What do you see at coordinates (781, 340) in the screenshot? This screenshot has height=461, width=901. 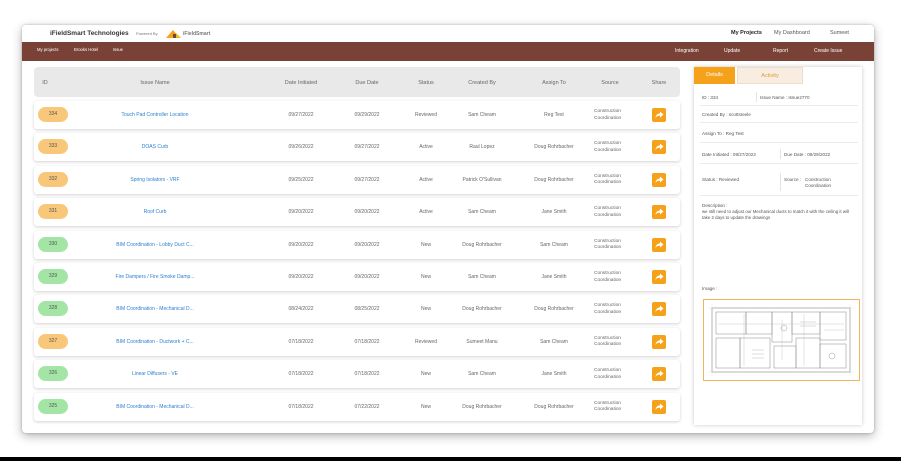 I see `issue-drawing-image` at bounding box center [781, 340].